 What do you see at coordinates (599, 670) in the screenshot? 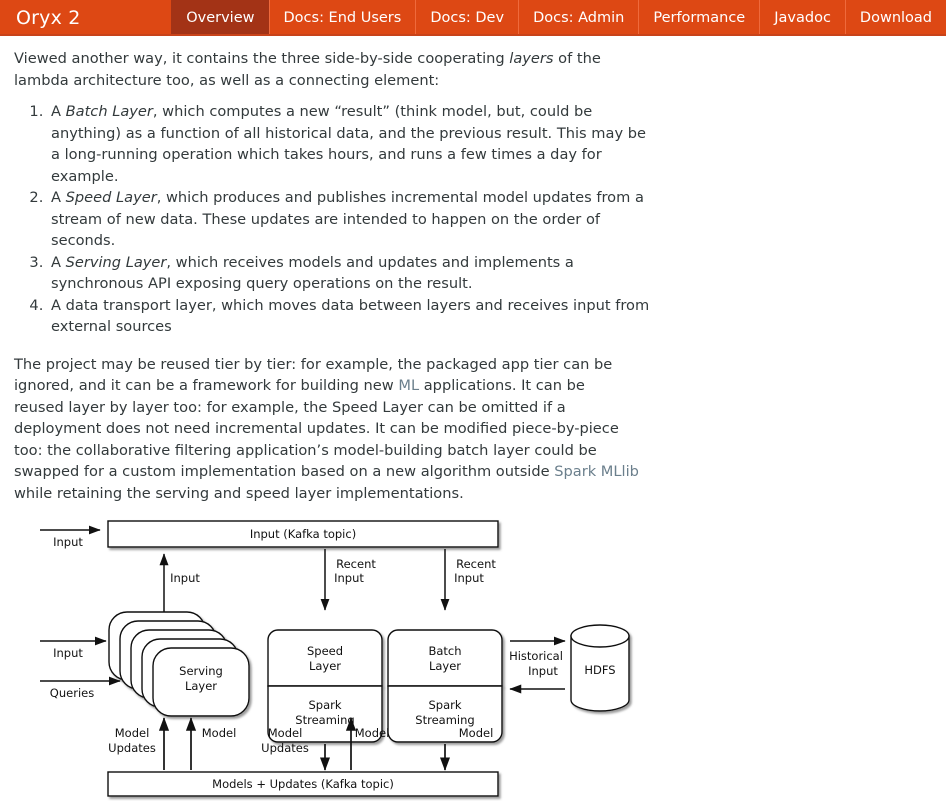
I see `diagram-label-hdfs: HDFS` at bounding box center [599, 670].